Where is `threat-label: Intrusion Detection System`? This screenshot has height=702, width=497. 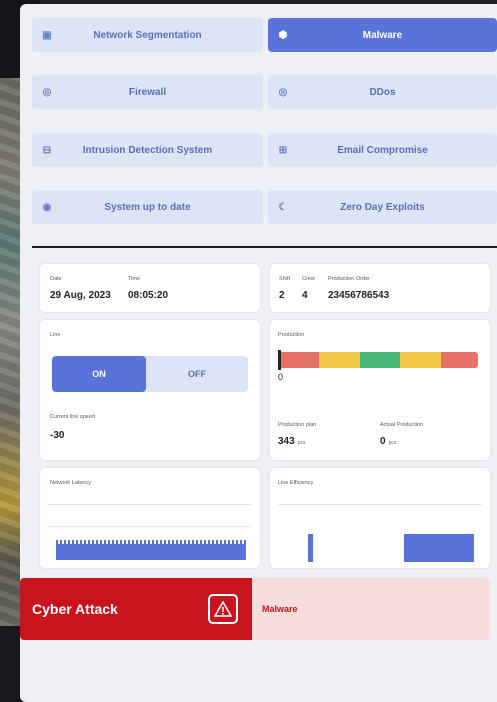
threat-label: Intrusion Detection System is located at coordinates (147, 150).